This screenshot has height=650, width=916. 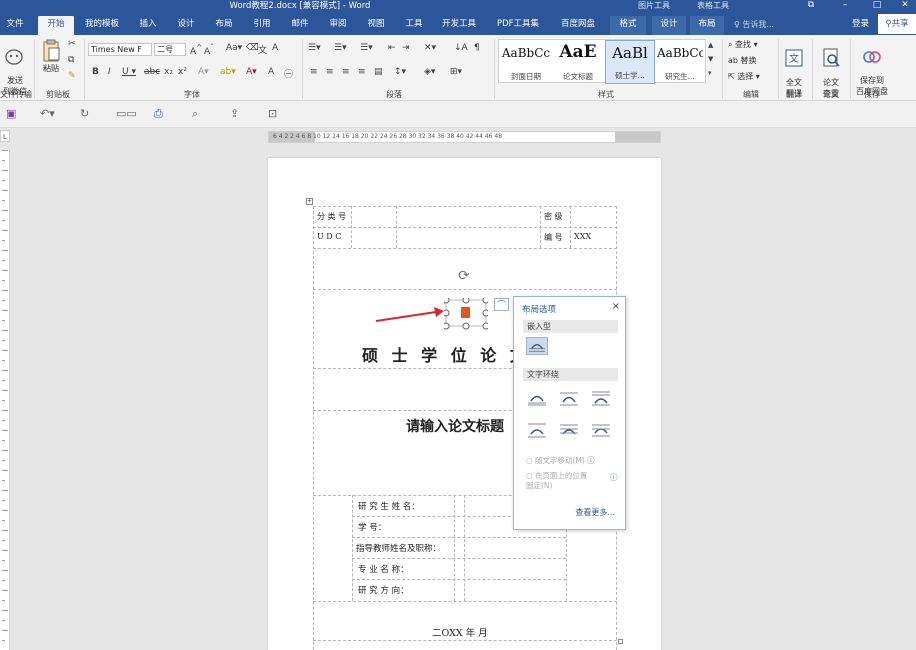 What do you see at coordinates (288, 73) in the screenshot?
I see `enclose-char-icon: ㊀` at bounding box center [288, 73].